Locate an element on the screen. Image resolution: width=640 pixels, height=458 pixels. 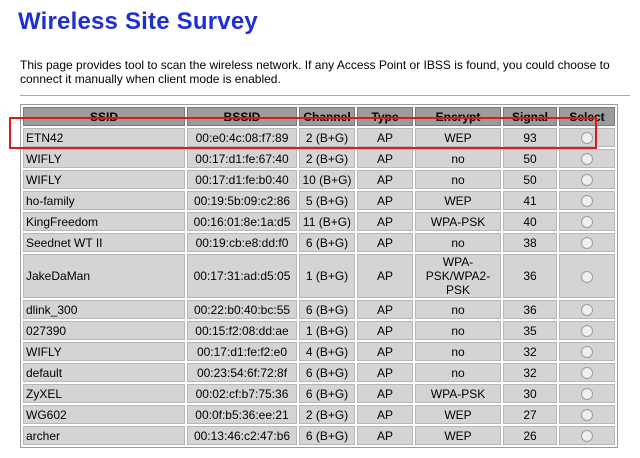
cell-ssid: 027390 is located at coordinates (104, 330).